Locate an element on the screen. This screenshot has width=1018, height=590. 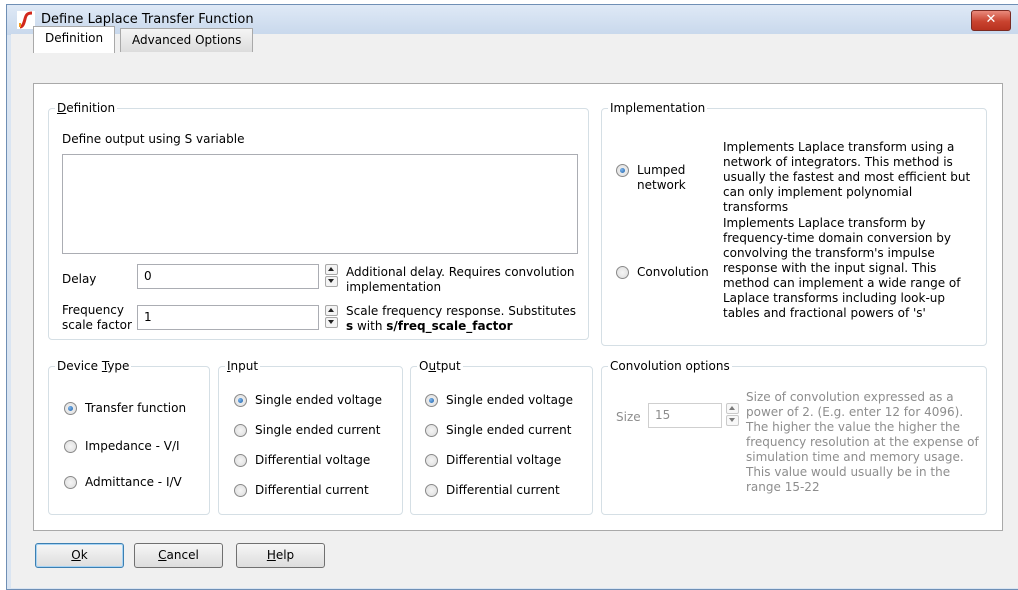
size-spin-down-icon is located at coordinates (732, 420).